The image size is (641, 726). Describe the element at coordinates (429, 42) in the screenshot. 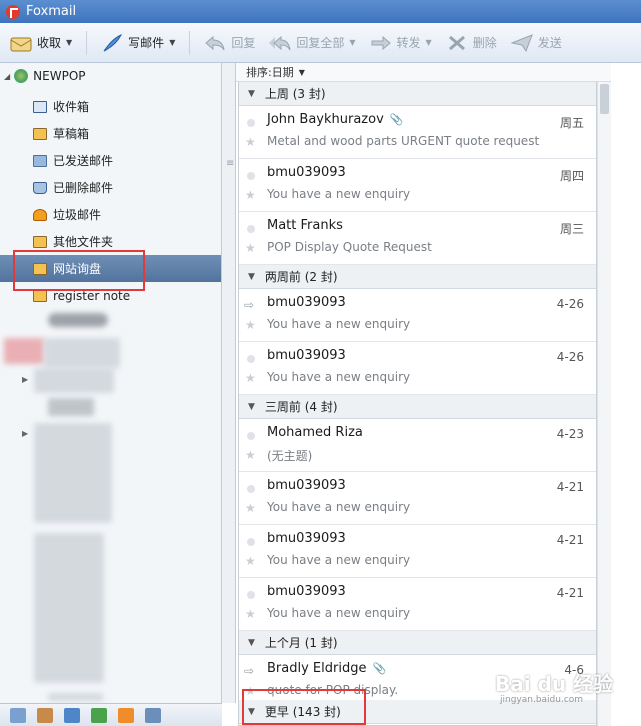

I see `forward-dropdown-icon: ▼` at that location.